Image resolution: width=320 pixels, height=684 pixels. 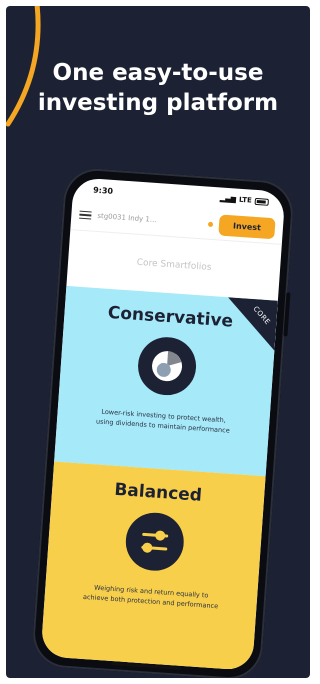 I want to click on headline: One easy-to-use investing platform, so click(x=158, y=88).